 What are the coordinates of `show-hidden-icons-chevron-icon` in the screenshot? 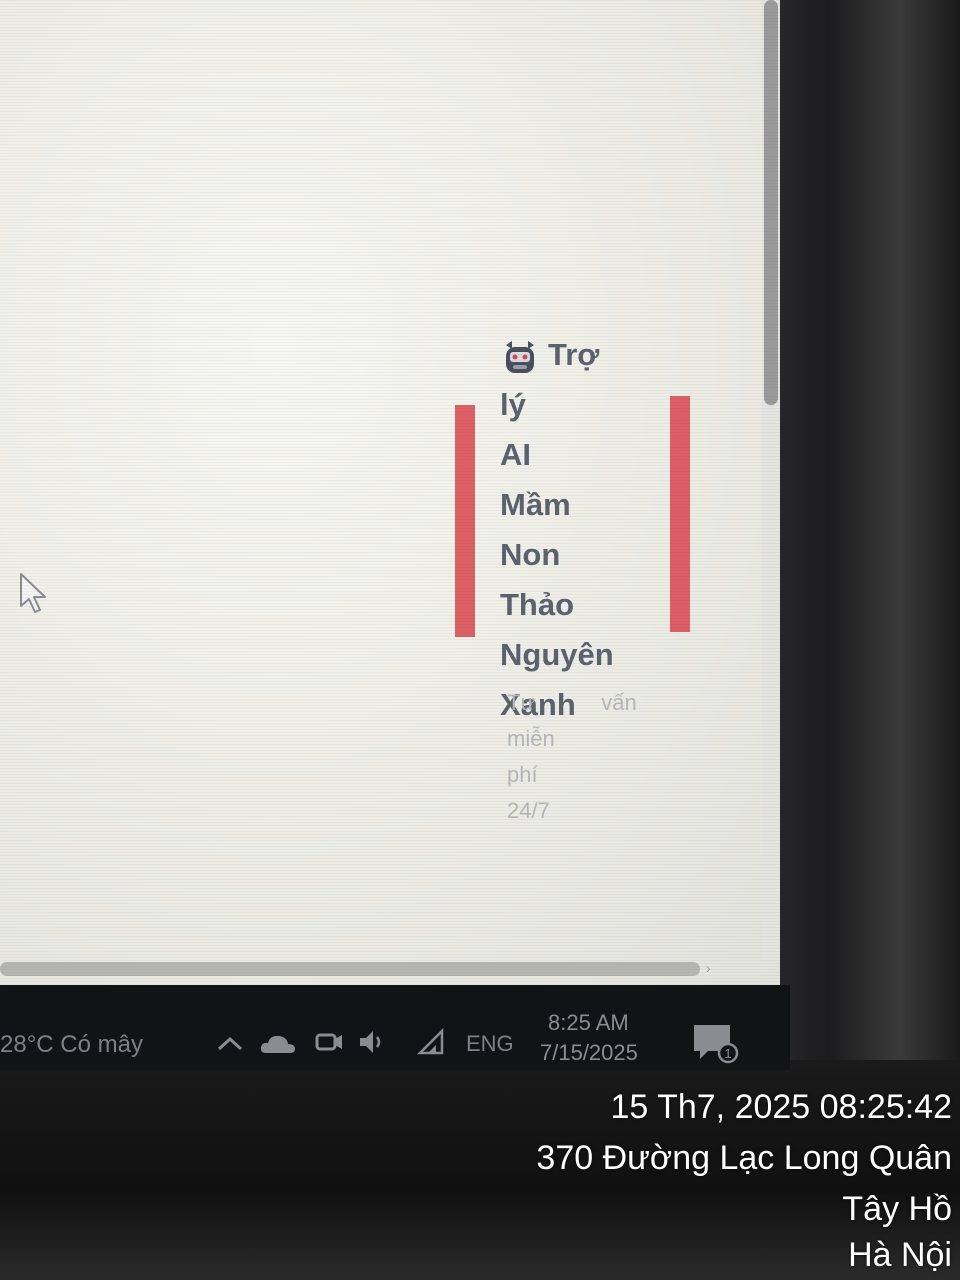 It's located at (230, 1044).